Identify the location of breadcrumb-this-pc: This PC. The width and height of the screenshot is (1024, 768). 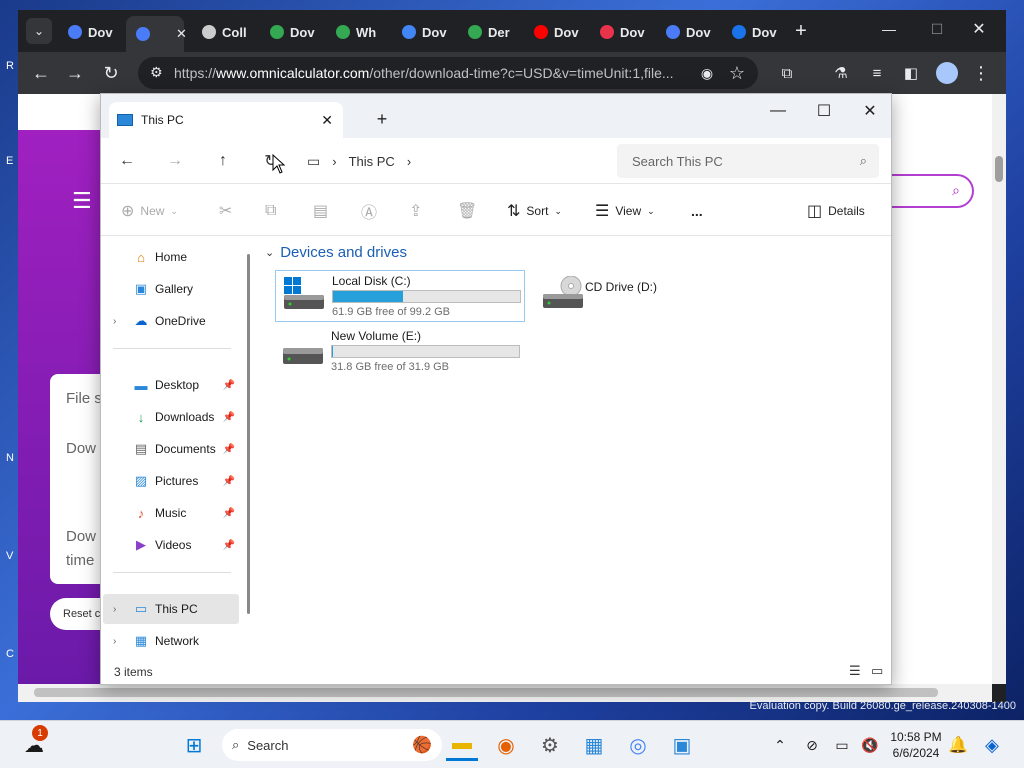
(372, 161).